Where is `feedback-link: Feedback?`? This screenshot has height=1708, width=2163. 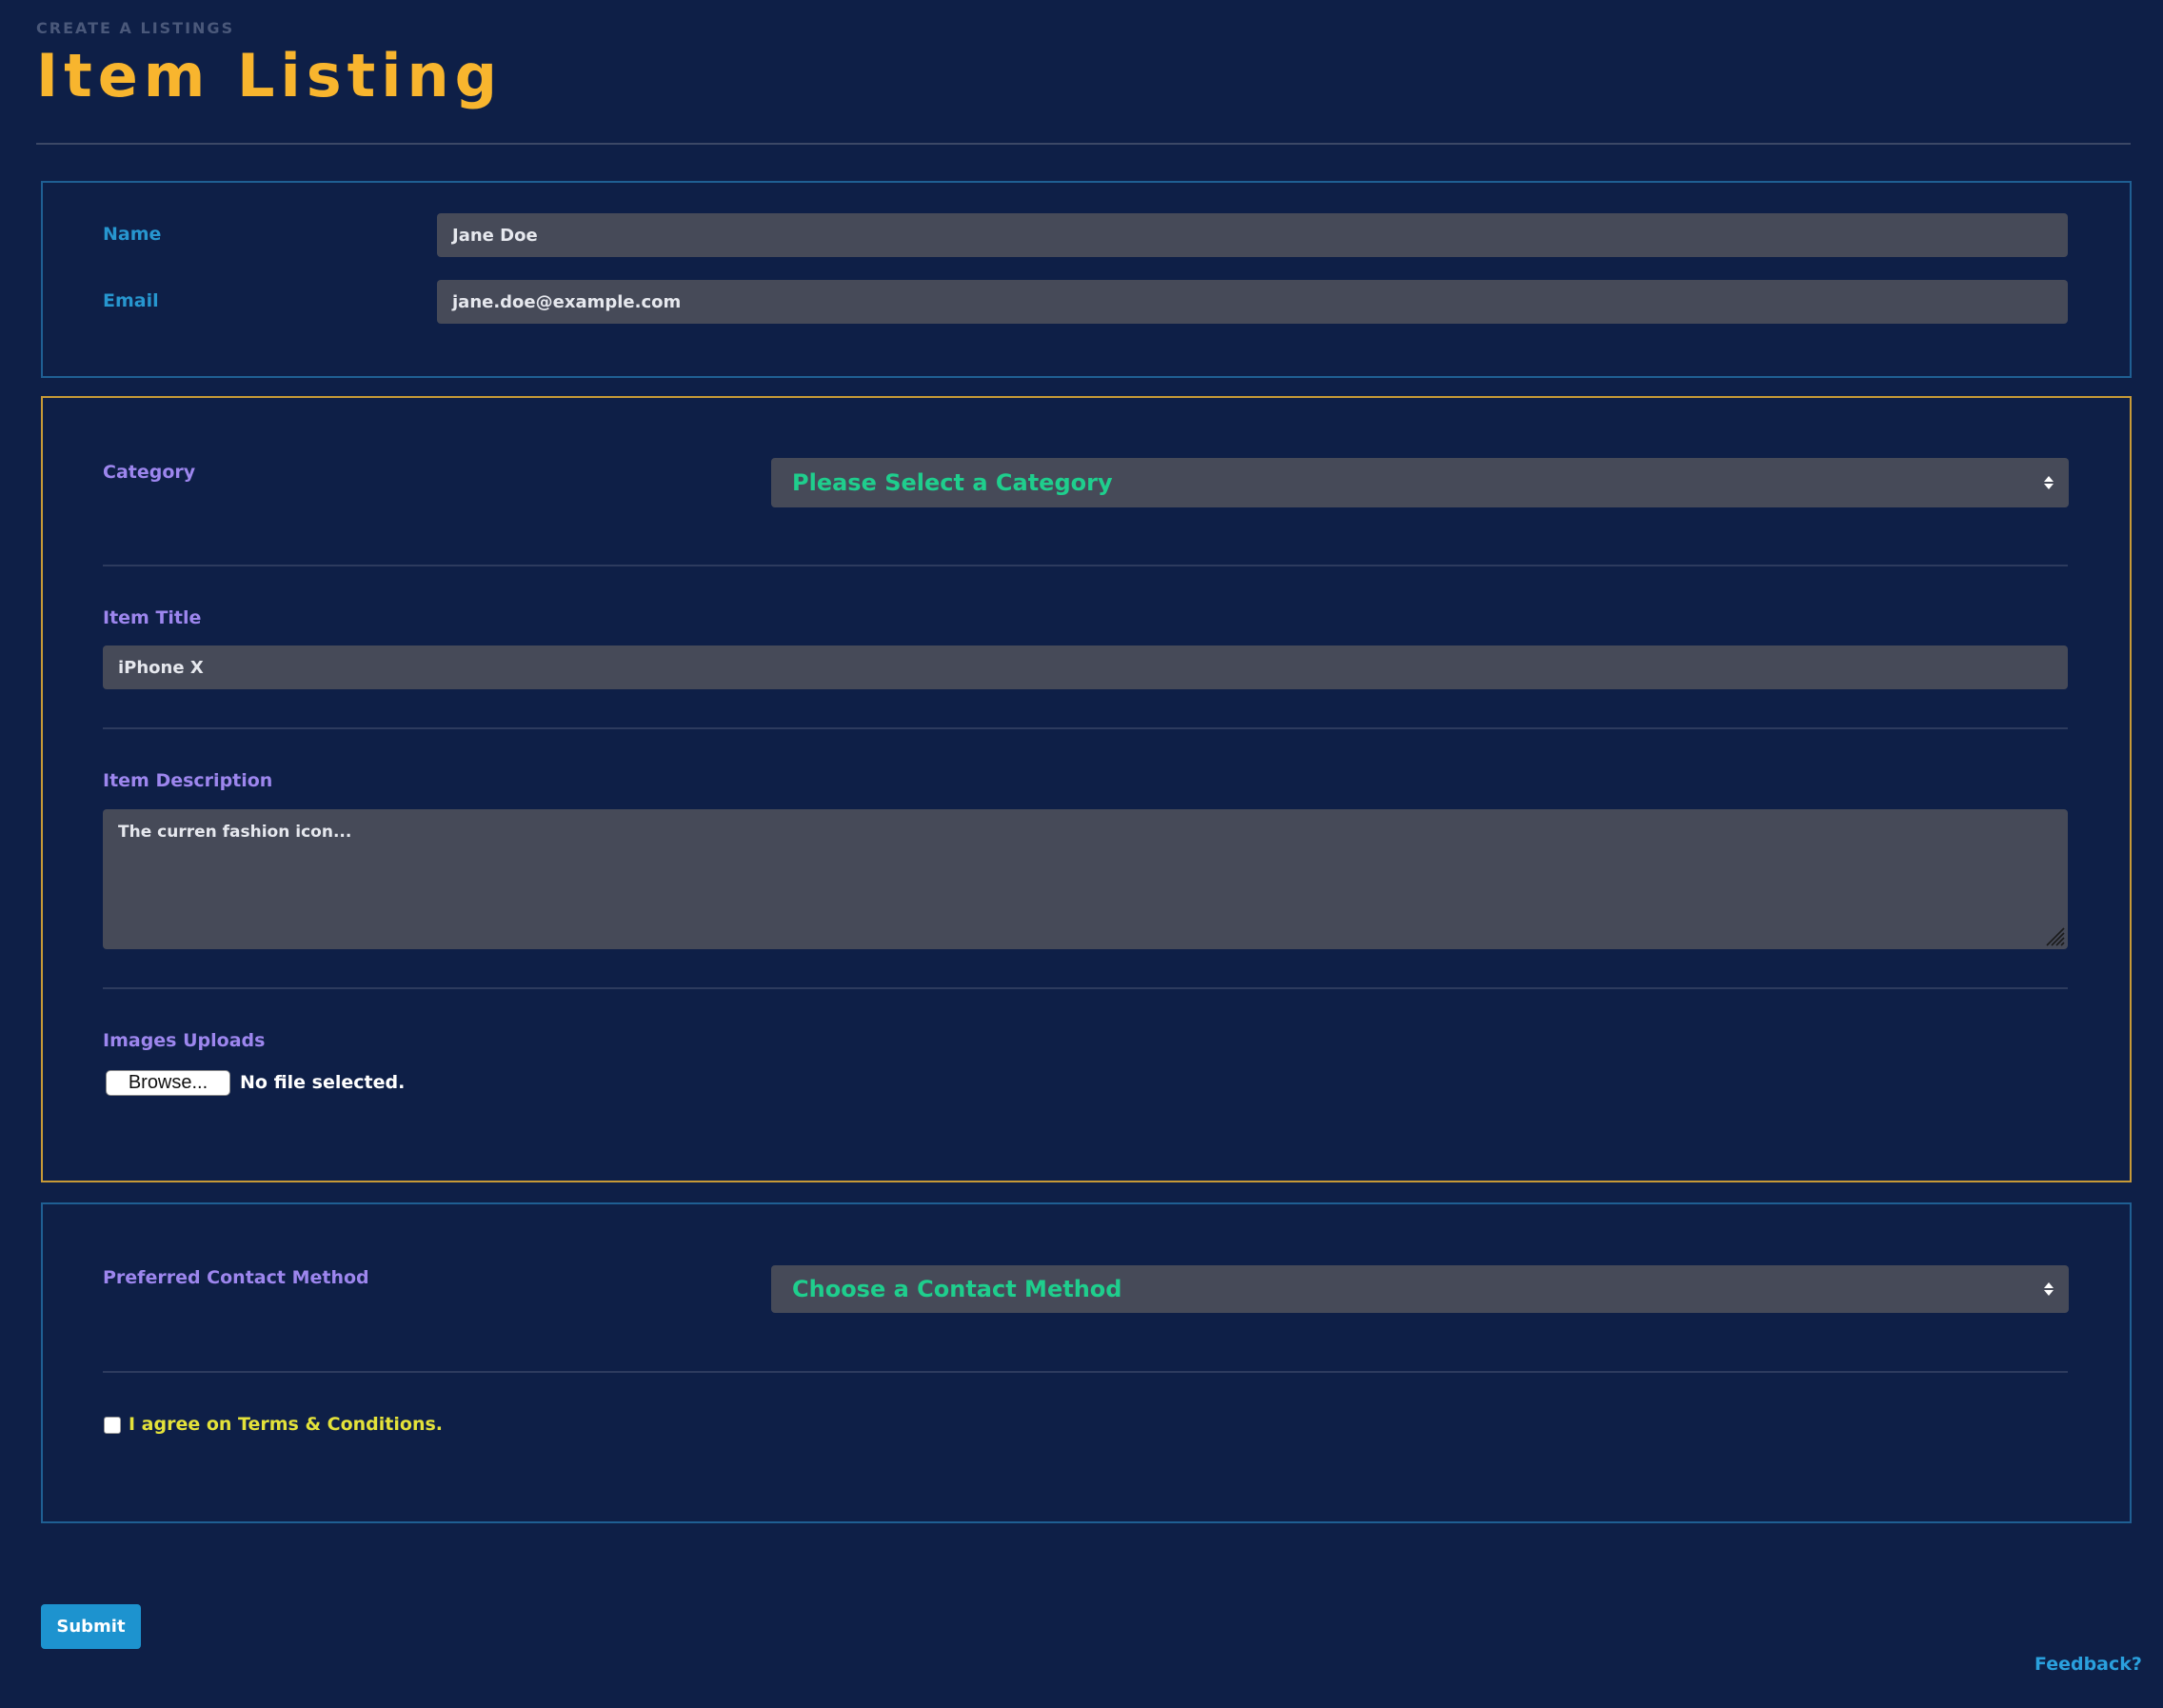 feedback-link: Feedback? is located at coordinates (2088, 1664).